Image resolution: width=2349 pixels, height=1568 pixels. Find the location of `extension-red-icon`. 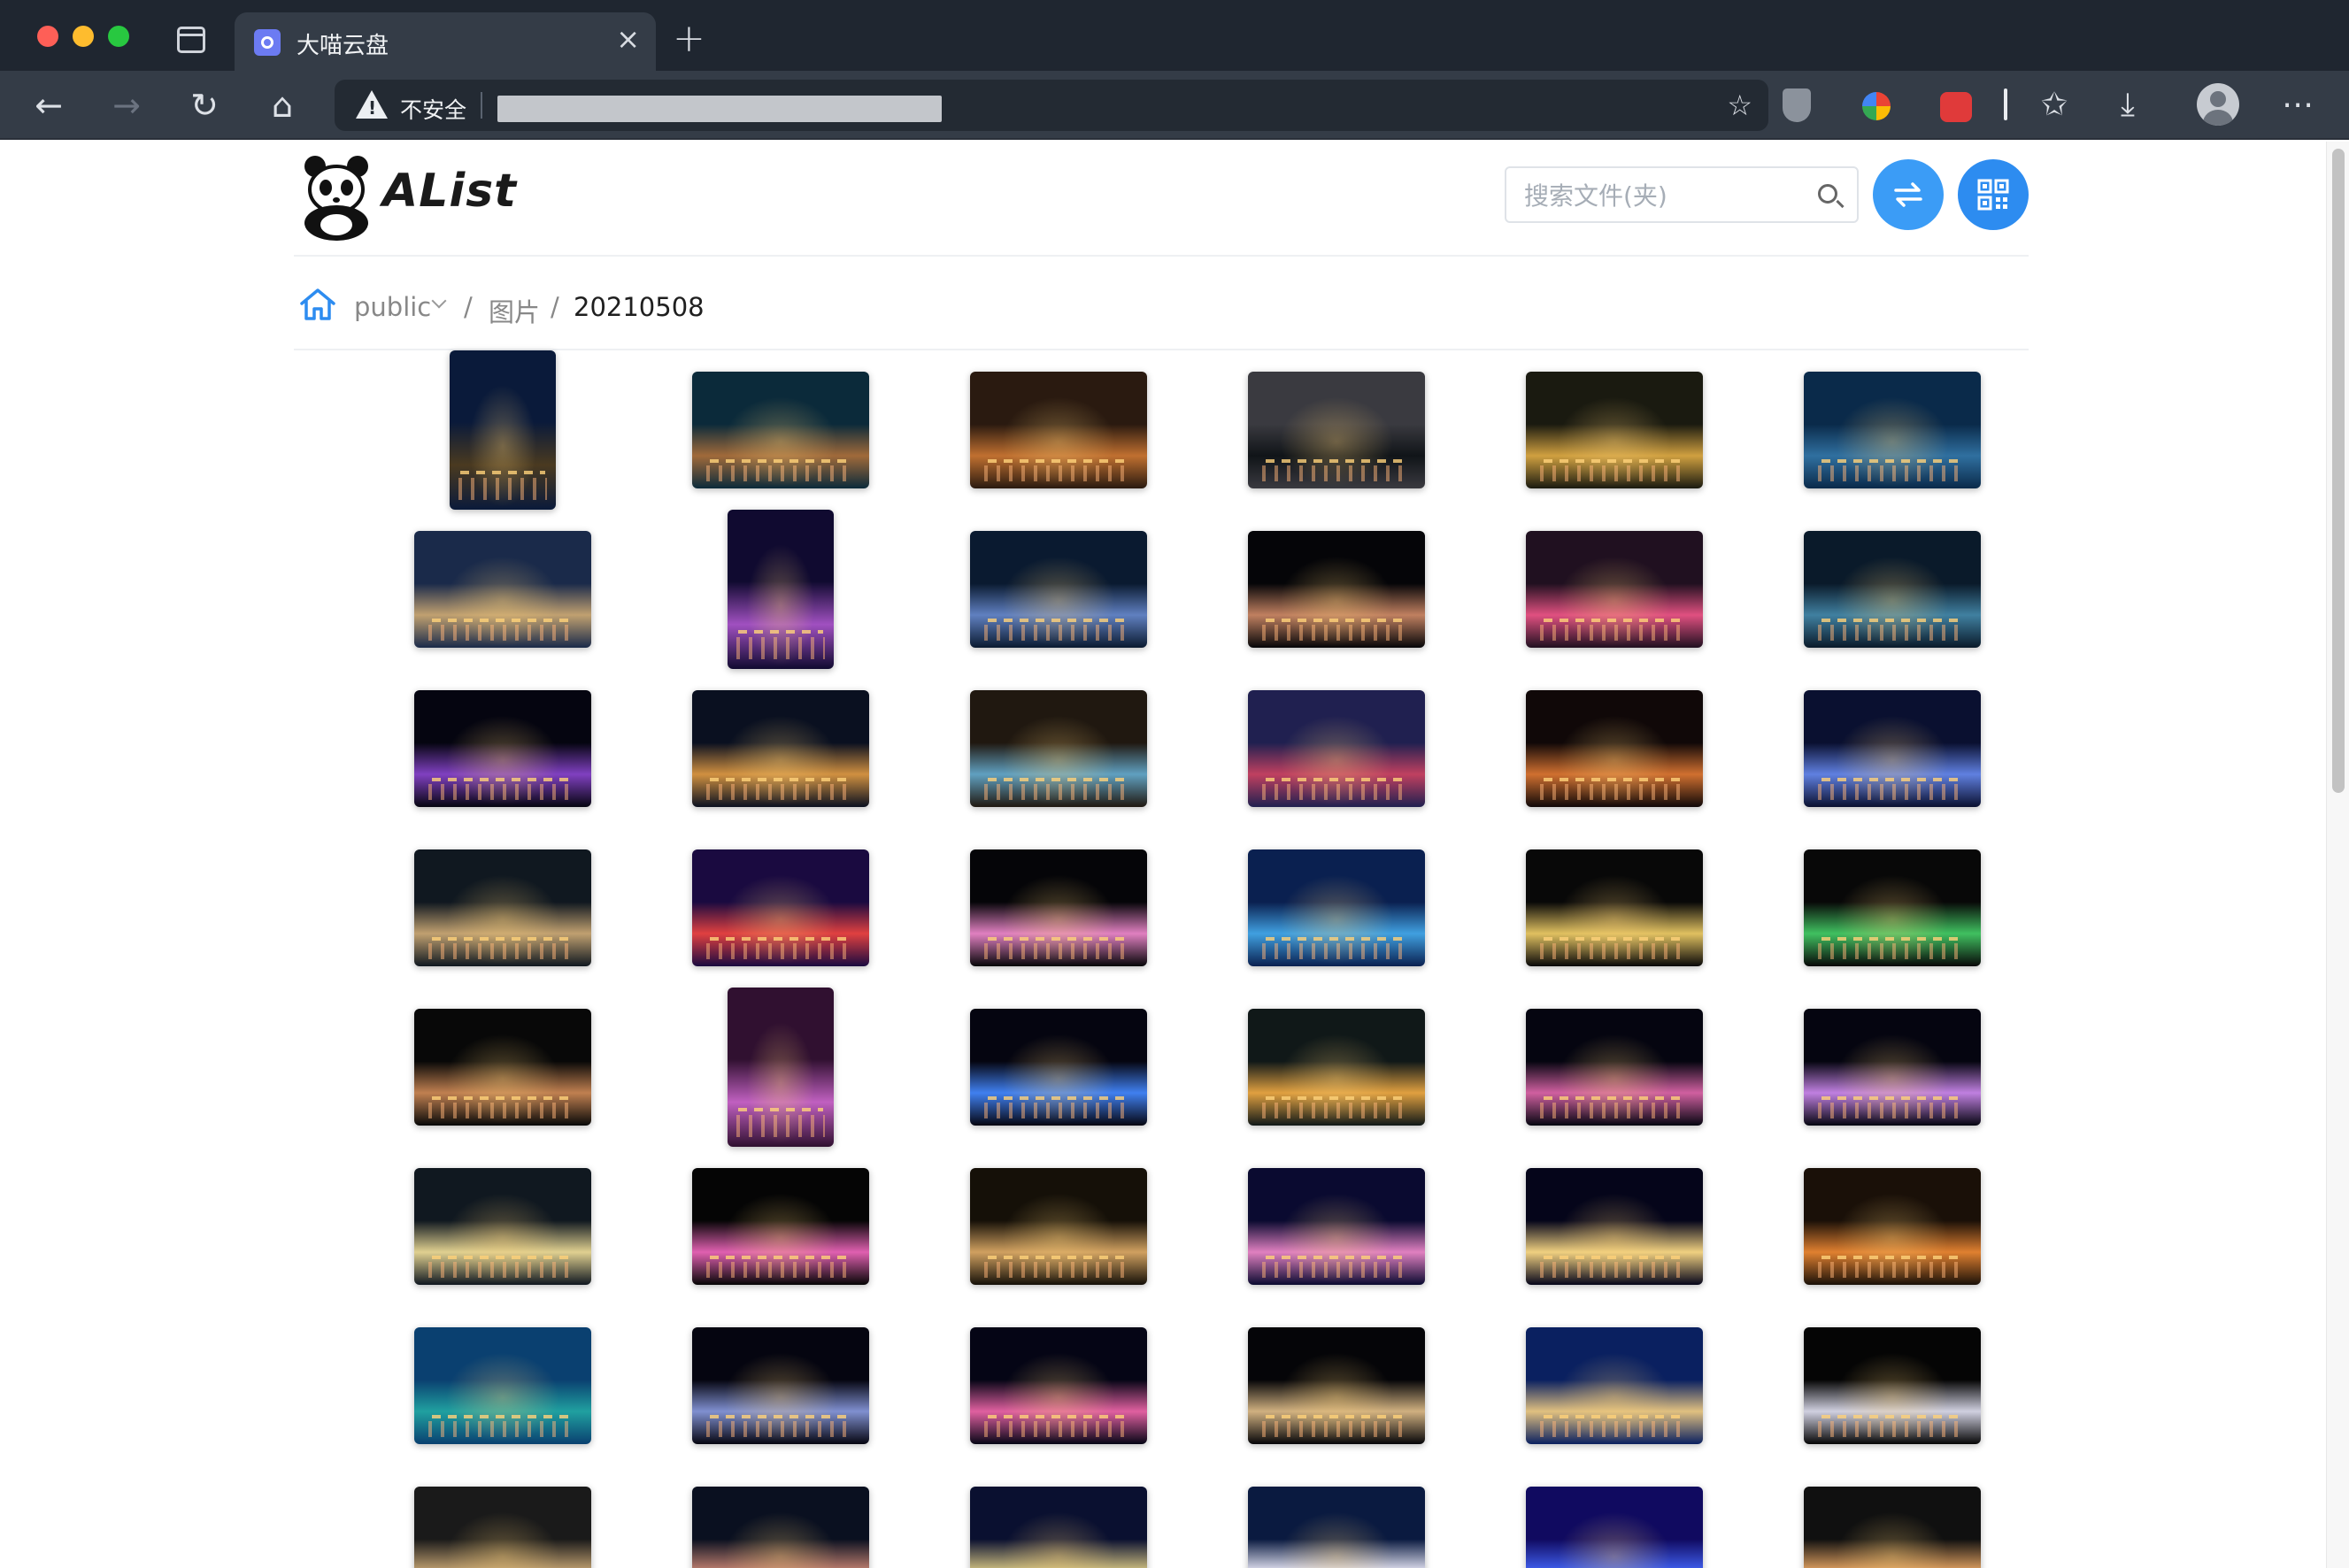

extension-red-icon is located at coordinates (1956, 107).